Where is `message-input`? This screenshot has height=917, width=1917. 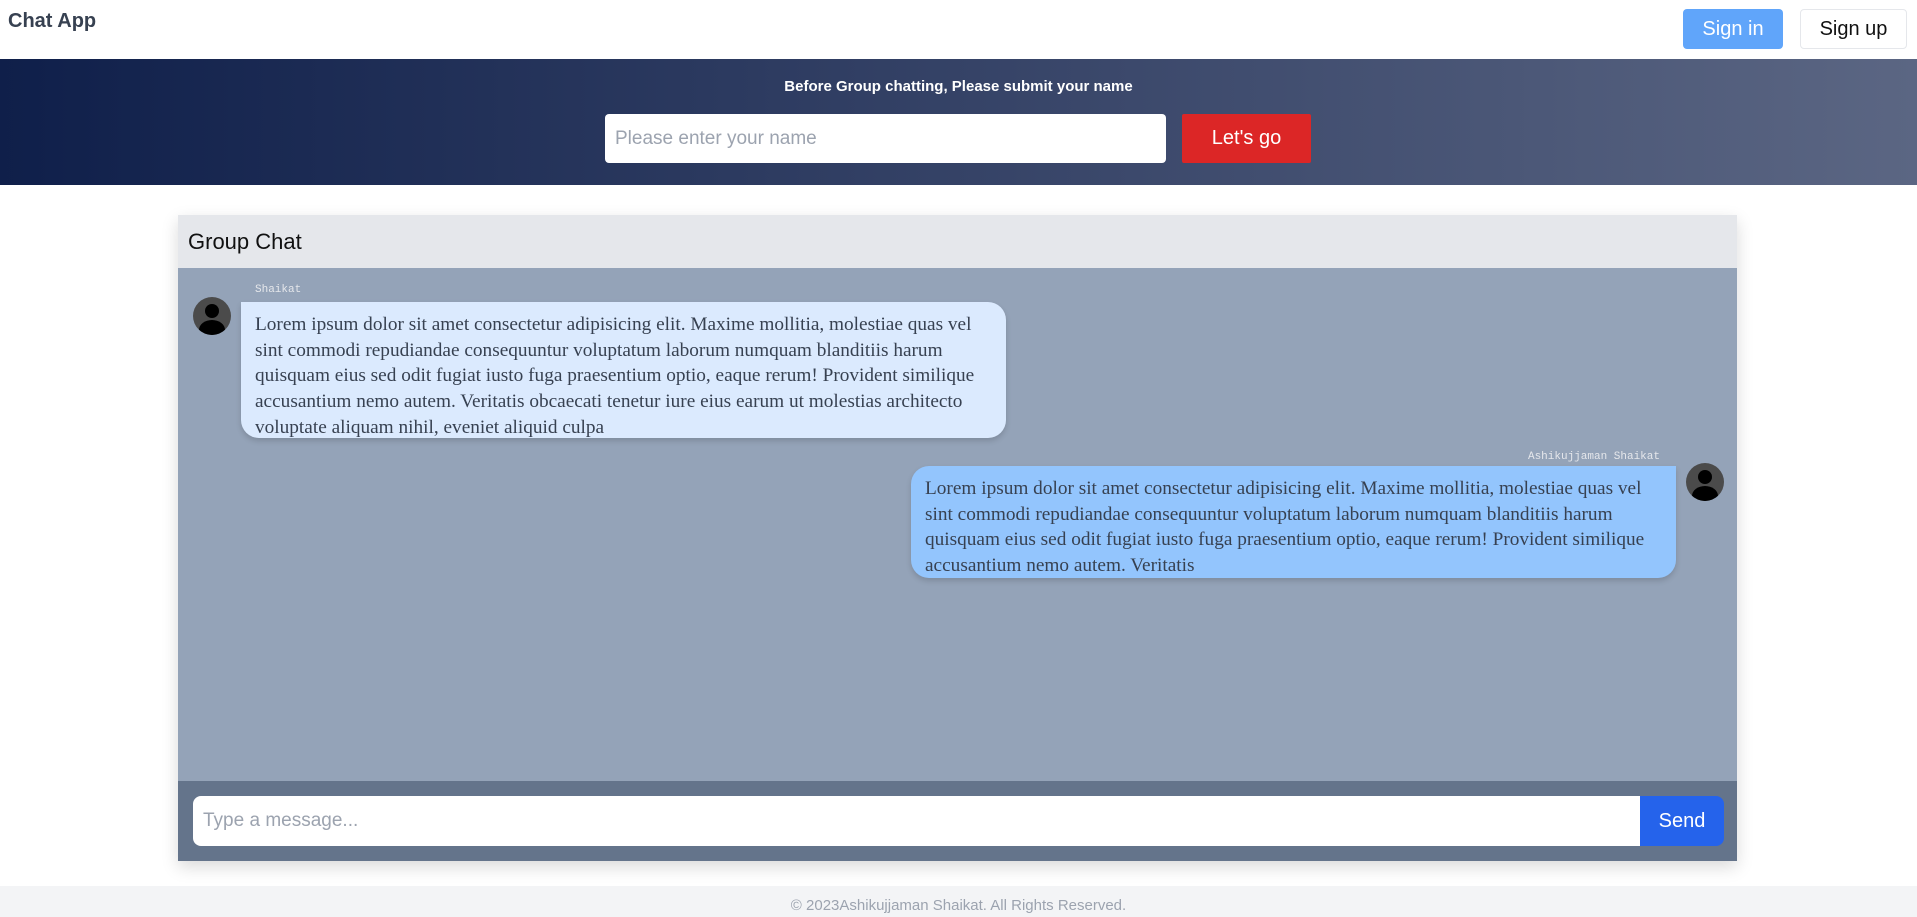 message-input is located at coordinates (916, 821).